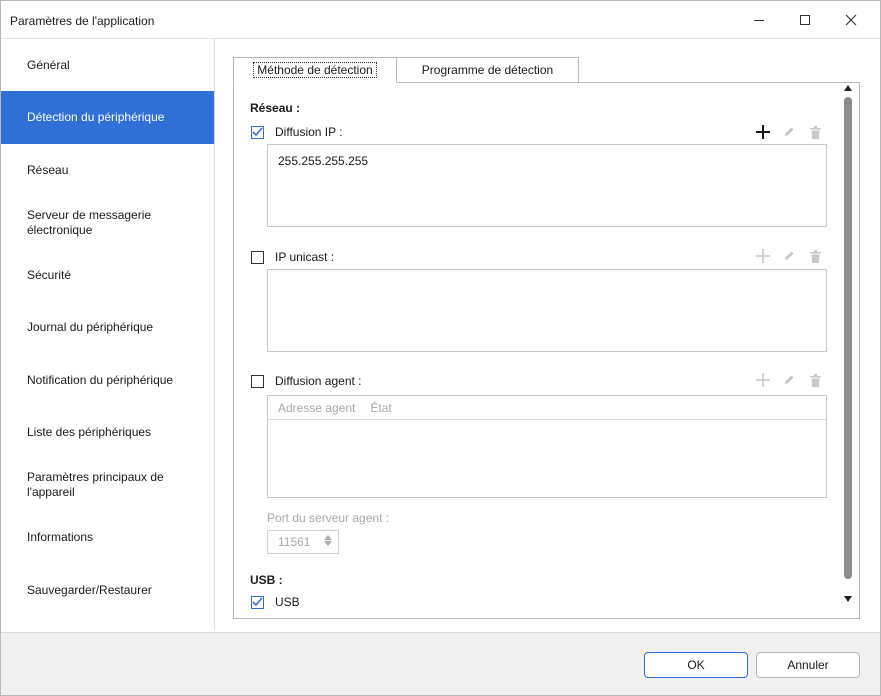  I want to click on ip-unicast-row: IP unicast :, so click(292, 257).